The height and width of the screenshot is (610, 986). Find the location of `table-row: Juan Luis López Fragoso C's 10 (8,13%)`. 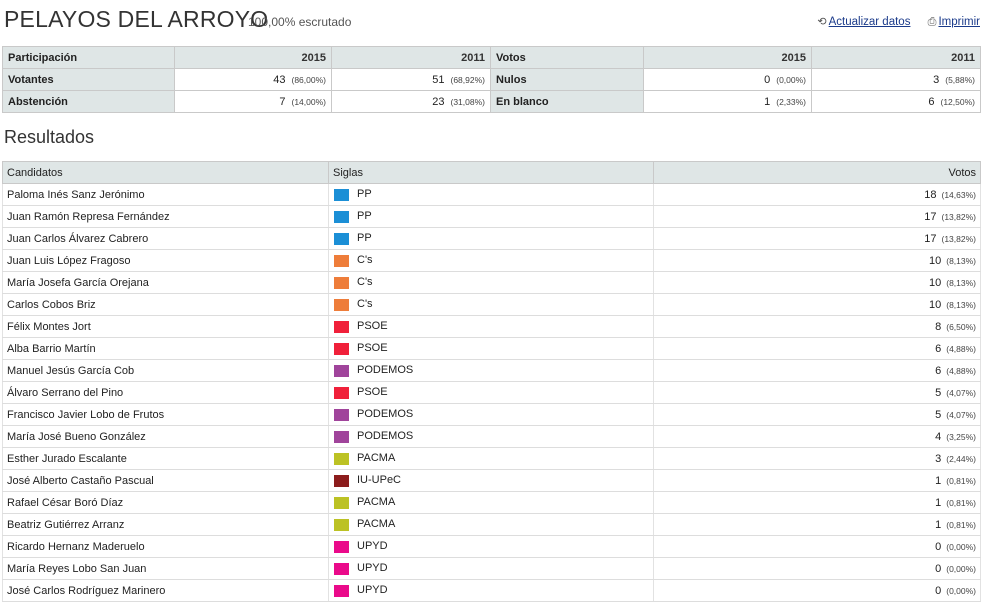

table-row: Juan Luis López Fragoso C's 10 (8,13%) is located at coordinates (491, 260).